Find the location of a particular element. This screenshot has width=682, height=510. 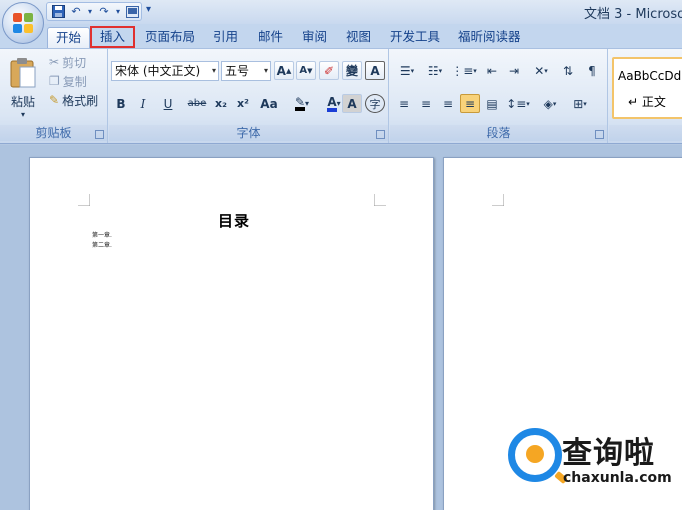

format-painter-button: ✎ 格式刷 is located at coordinates (73, 100).